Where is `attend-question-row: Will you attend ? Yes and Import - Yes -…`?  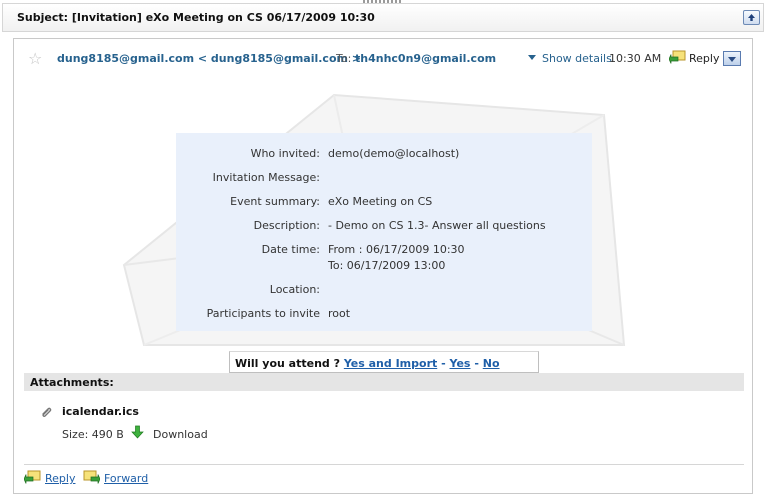
attend-question-row: Will you attend ? Yes and Import - Yes -… is located at coordinates (367, 363).